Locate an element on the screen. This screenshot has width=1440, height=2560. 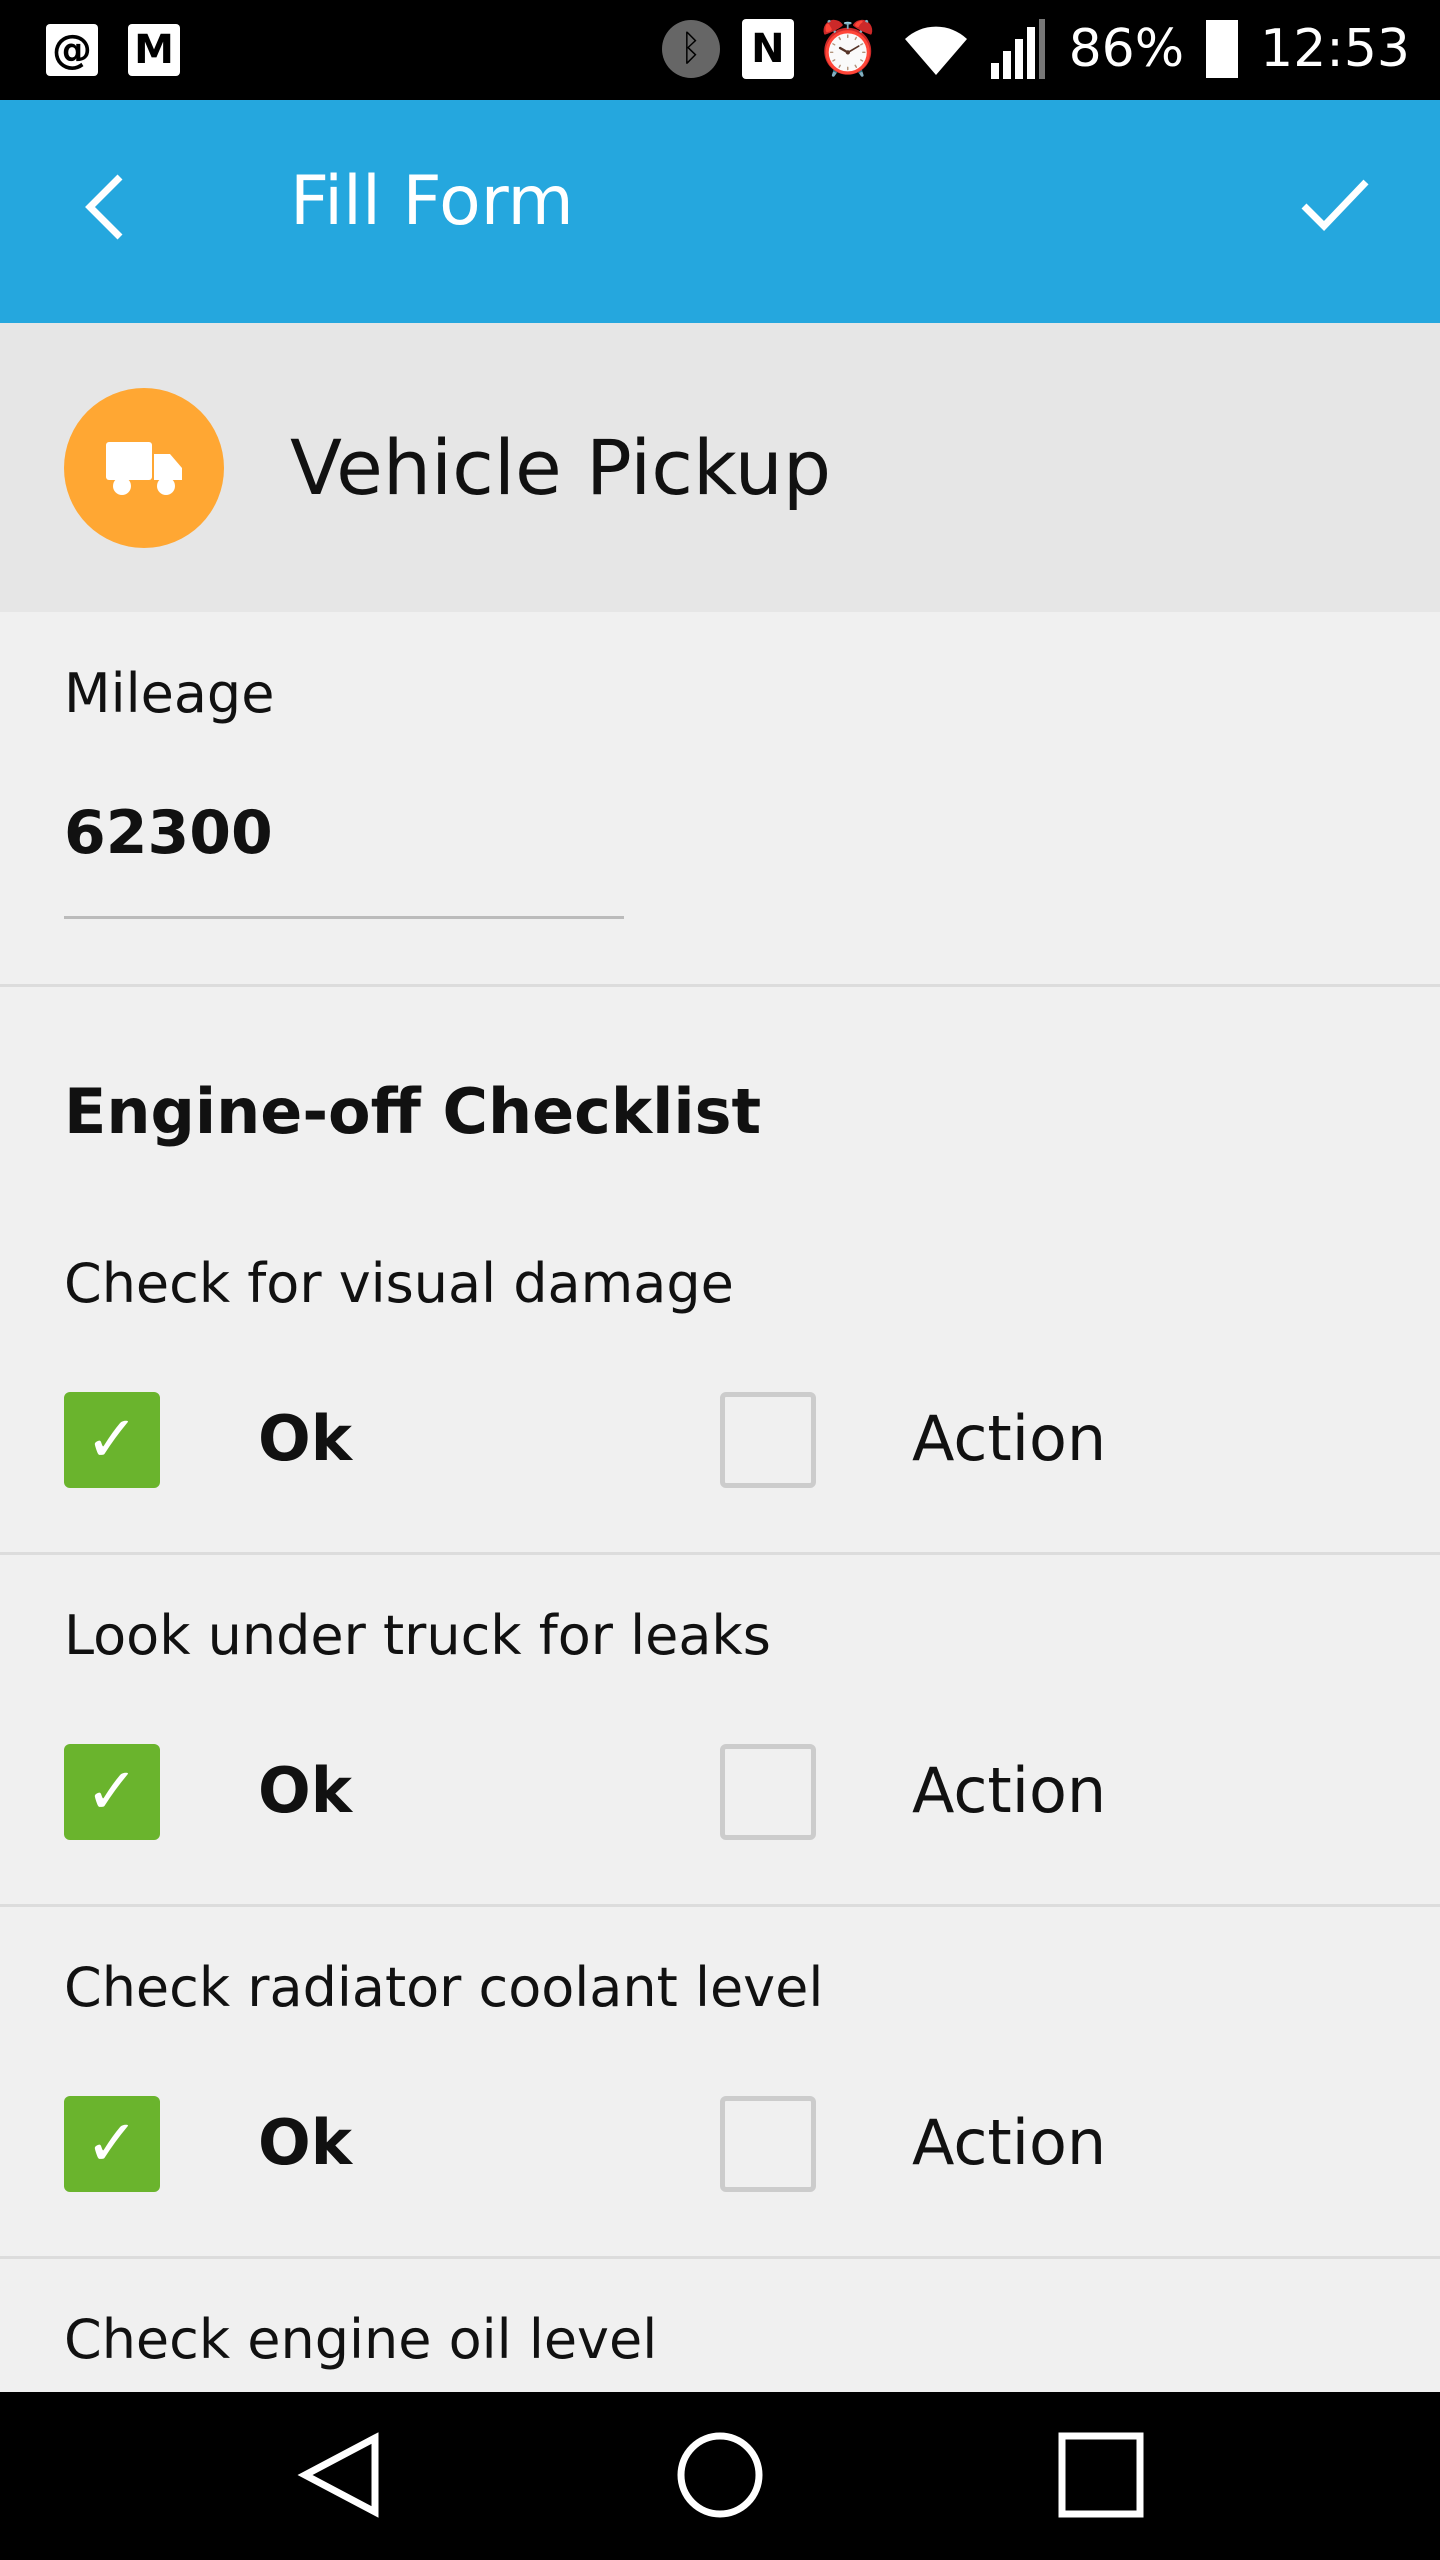
square-recents-icon is located at coordinates (1101, 2475).